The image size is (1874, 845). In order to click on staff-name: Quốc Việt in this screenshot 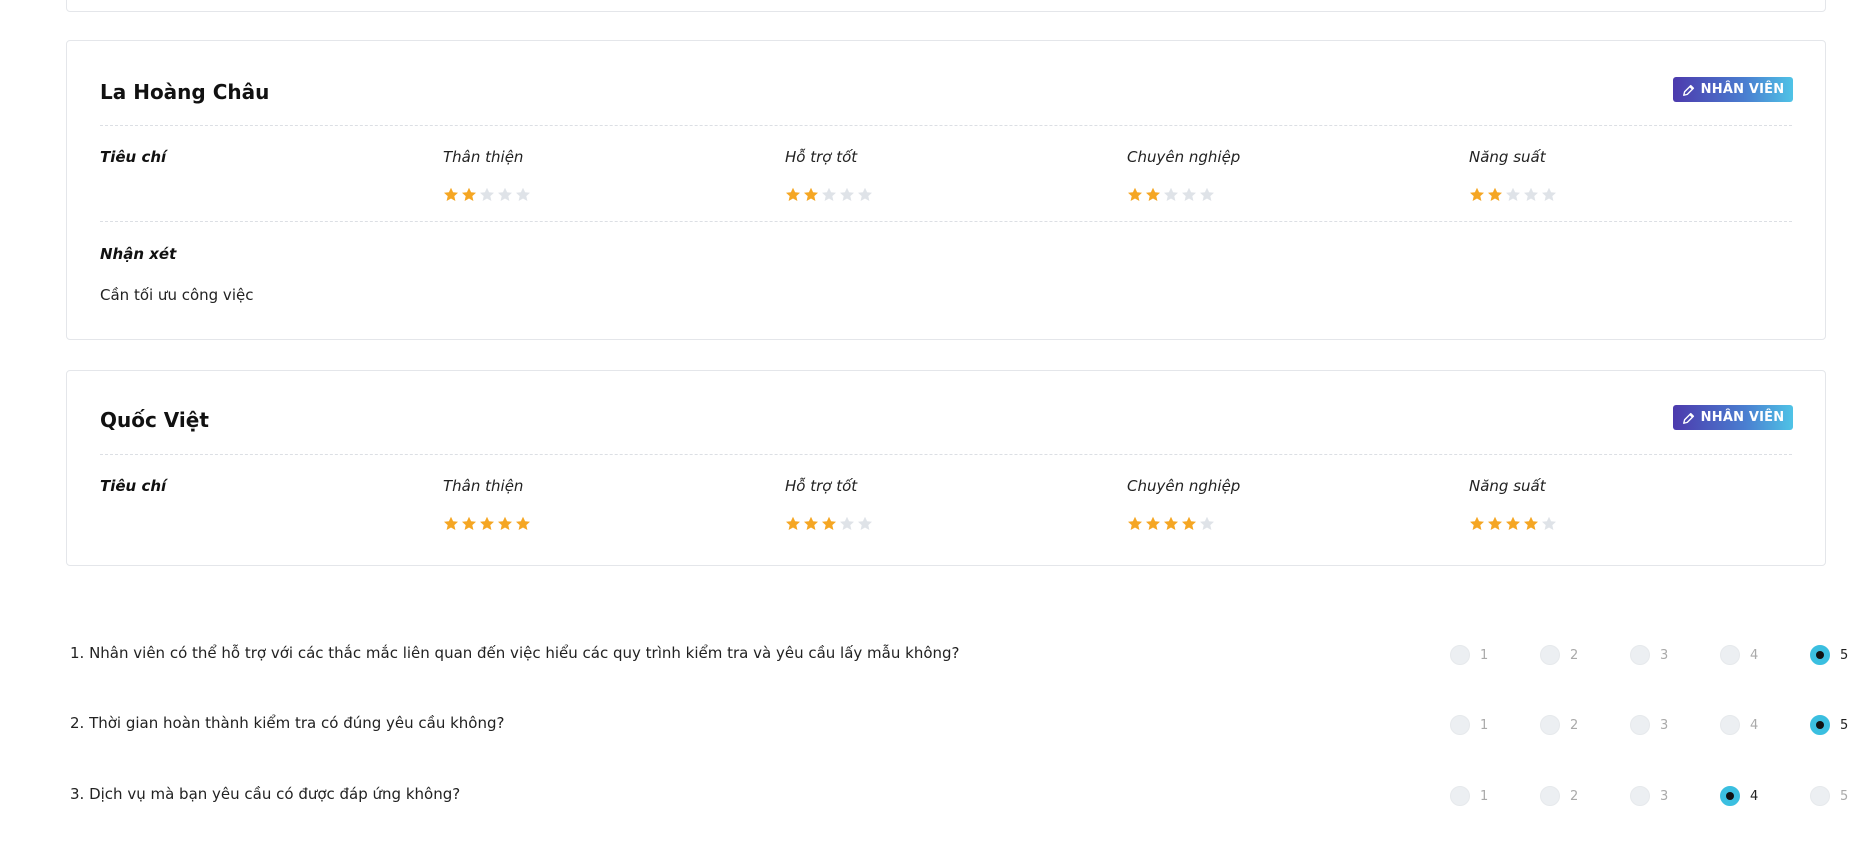, I will do `click(154, 420)`.